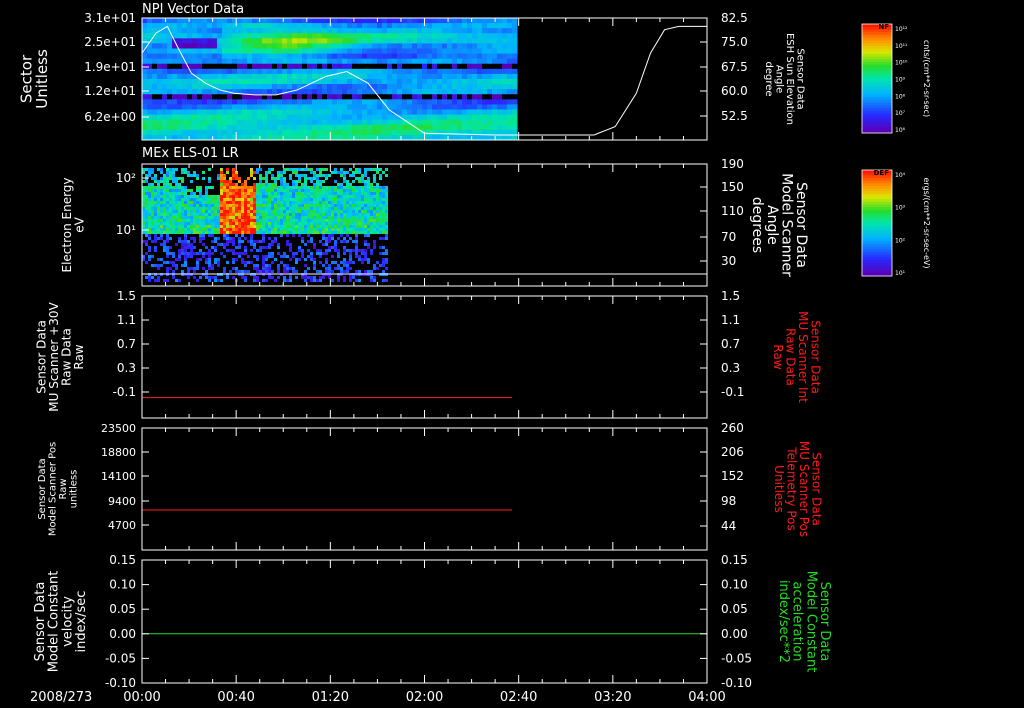  Describe the element at coordinates (330, 697) in the screenshot. I see `time-tick-label: 01:20` at that location.